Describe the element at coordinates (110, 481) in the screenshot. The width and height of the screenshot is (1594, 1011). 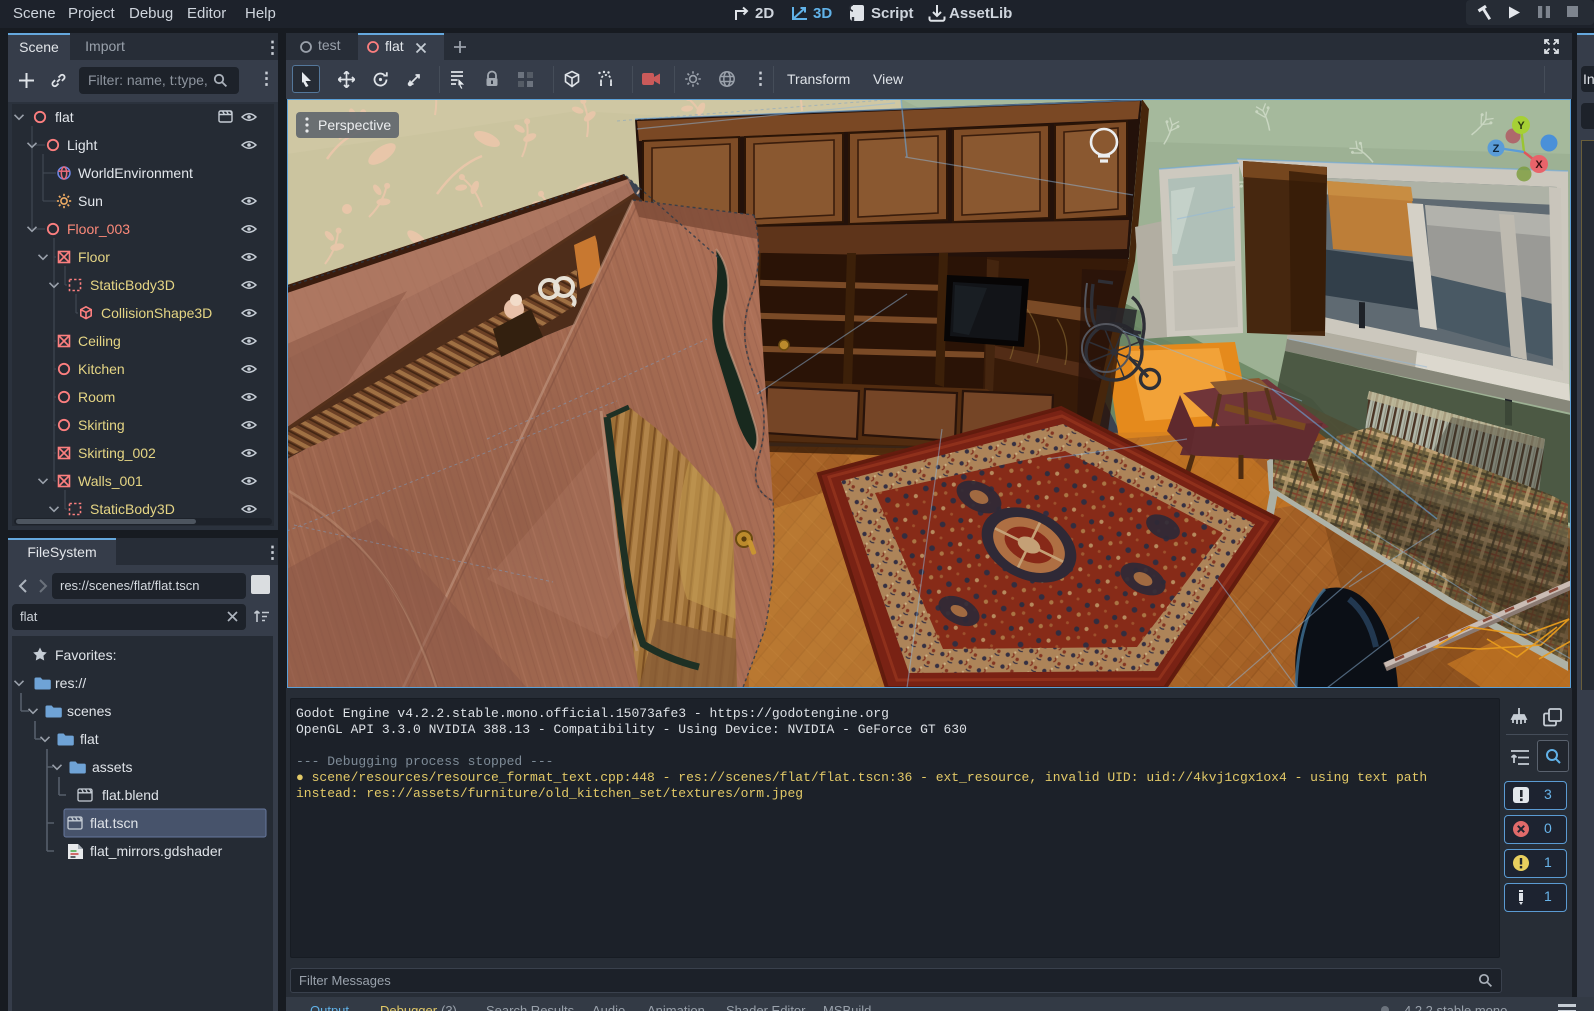
I see `svg-text: Walls_001` at that location.